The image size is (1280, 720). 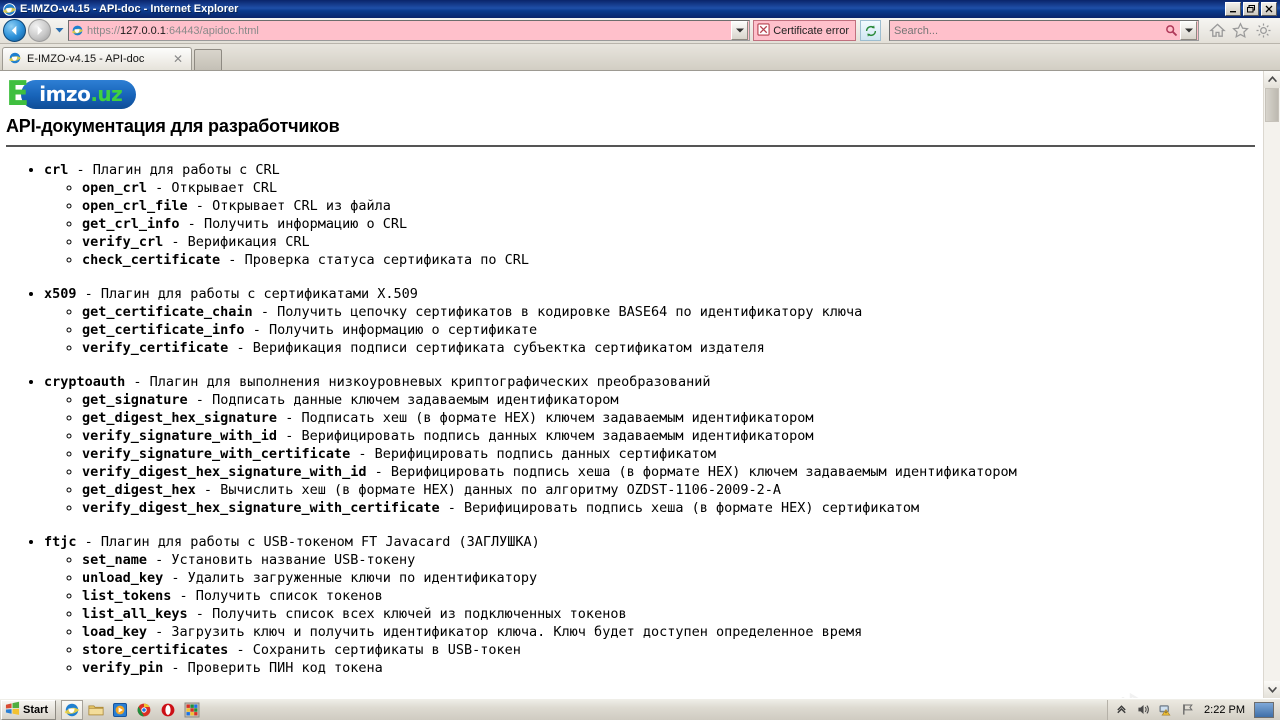 I want to click on taskbar: Start 2:22 PM, so click(x=640, y=709).